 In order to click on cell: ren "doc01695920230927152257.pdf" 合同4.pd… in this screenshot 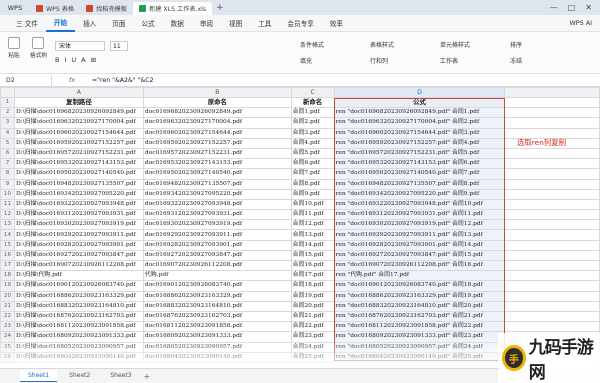, I will do `click(419, 143)`.